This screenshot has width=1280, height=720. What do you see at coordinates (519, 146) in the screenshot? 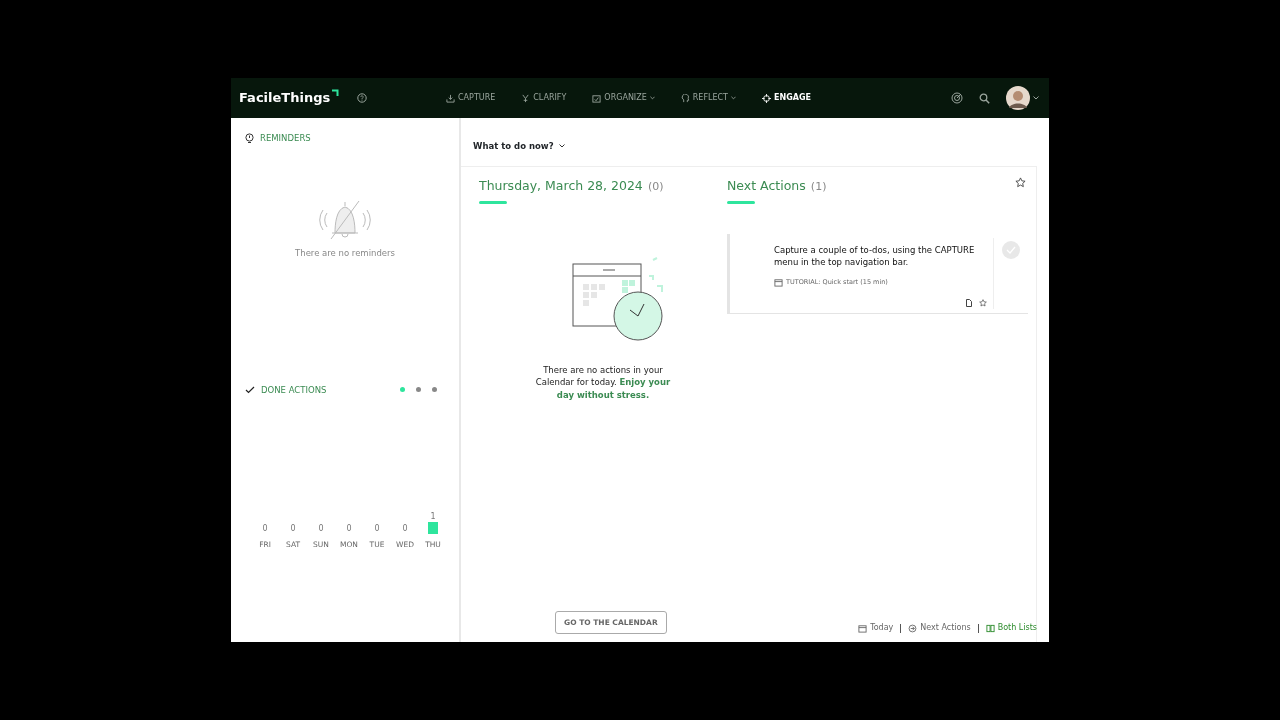
I see `view-dropdown: What to do now?` at bounding box center [519, 146].